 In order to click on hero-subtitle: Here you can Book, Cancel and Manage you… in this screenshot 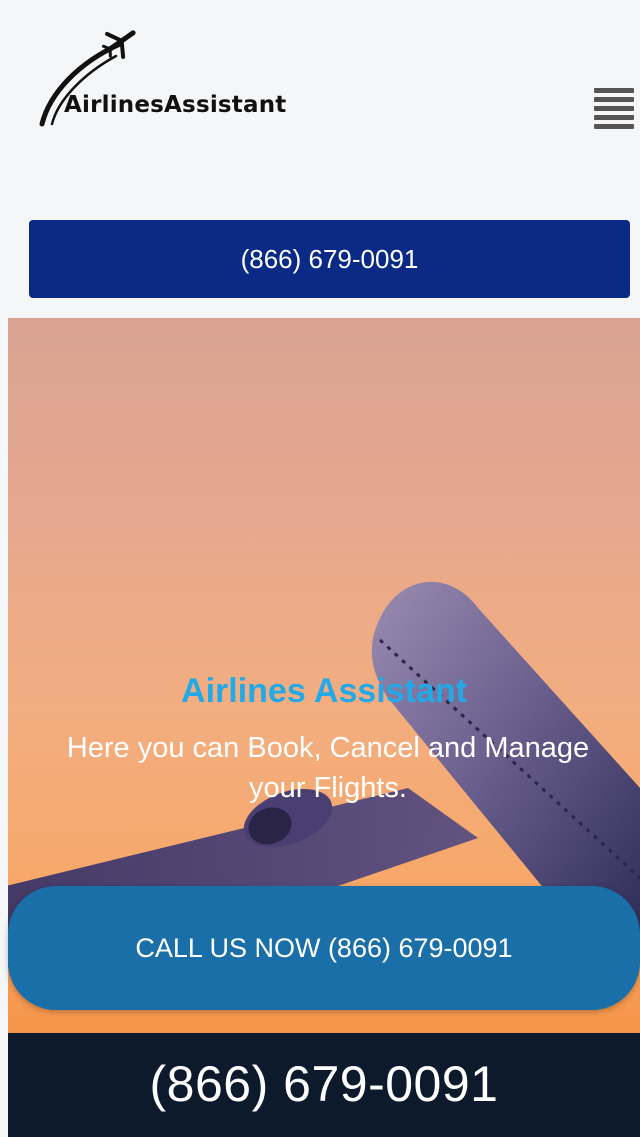, I will do `click(328, 768)`.